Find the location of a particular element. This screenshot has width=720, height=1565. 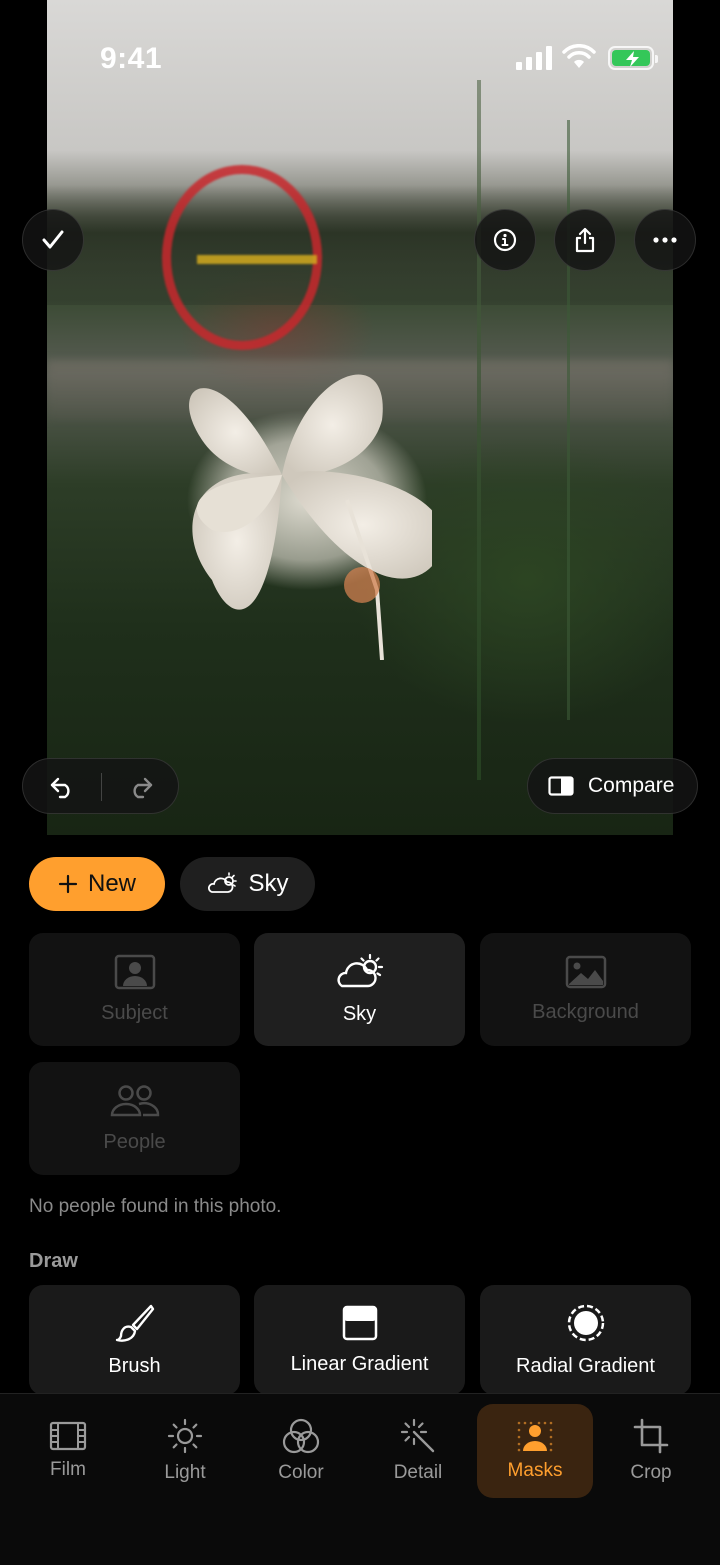

undo-button is located at coordinates (62, 787).